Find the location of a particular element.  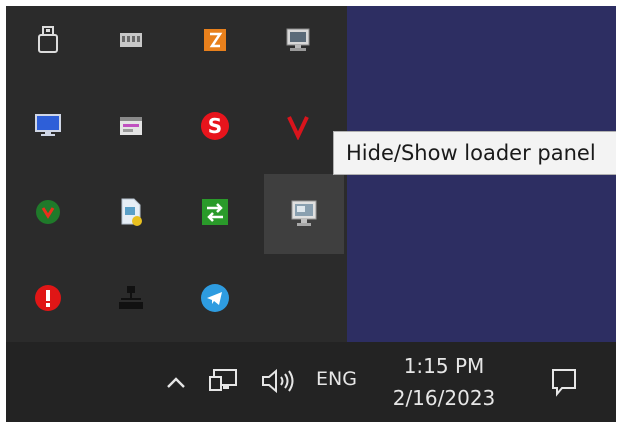

green-shield-icon is located at coordinates (48, 212).